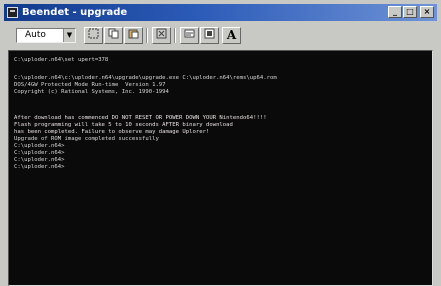  Describe the element at coordinates (93, 35) in the screenshot. I see `mark-icon` at that location.